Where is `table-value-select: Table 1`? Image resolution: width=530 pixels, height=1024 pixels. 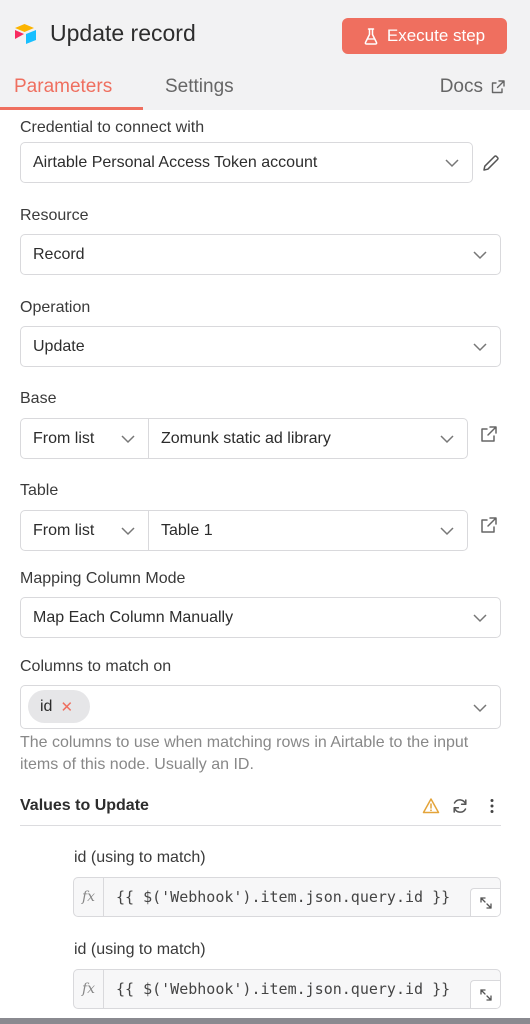 table-value-select: Table 1 is located at coordinates (308, 530).